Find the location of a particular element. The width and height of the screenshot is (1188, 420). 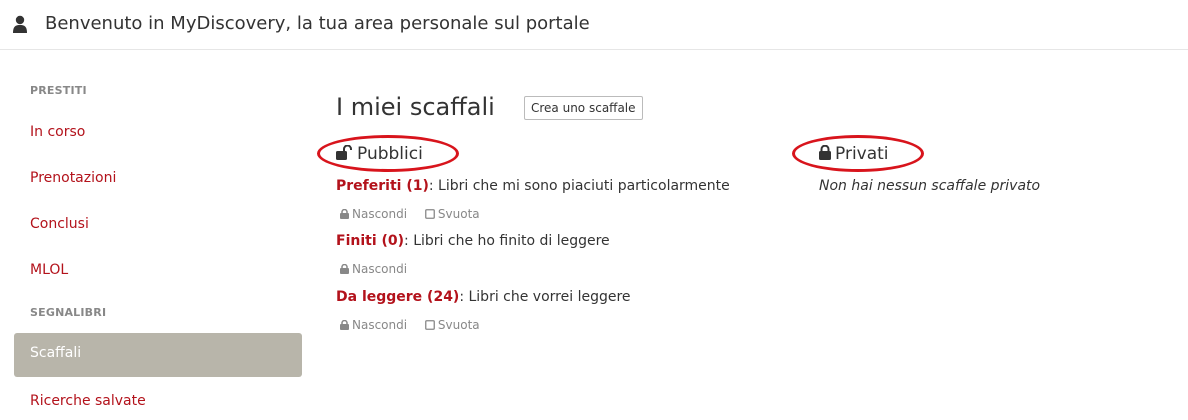

shelf-link-finiti: Finiti (0) is located at coordinates (370, 241).